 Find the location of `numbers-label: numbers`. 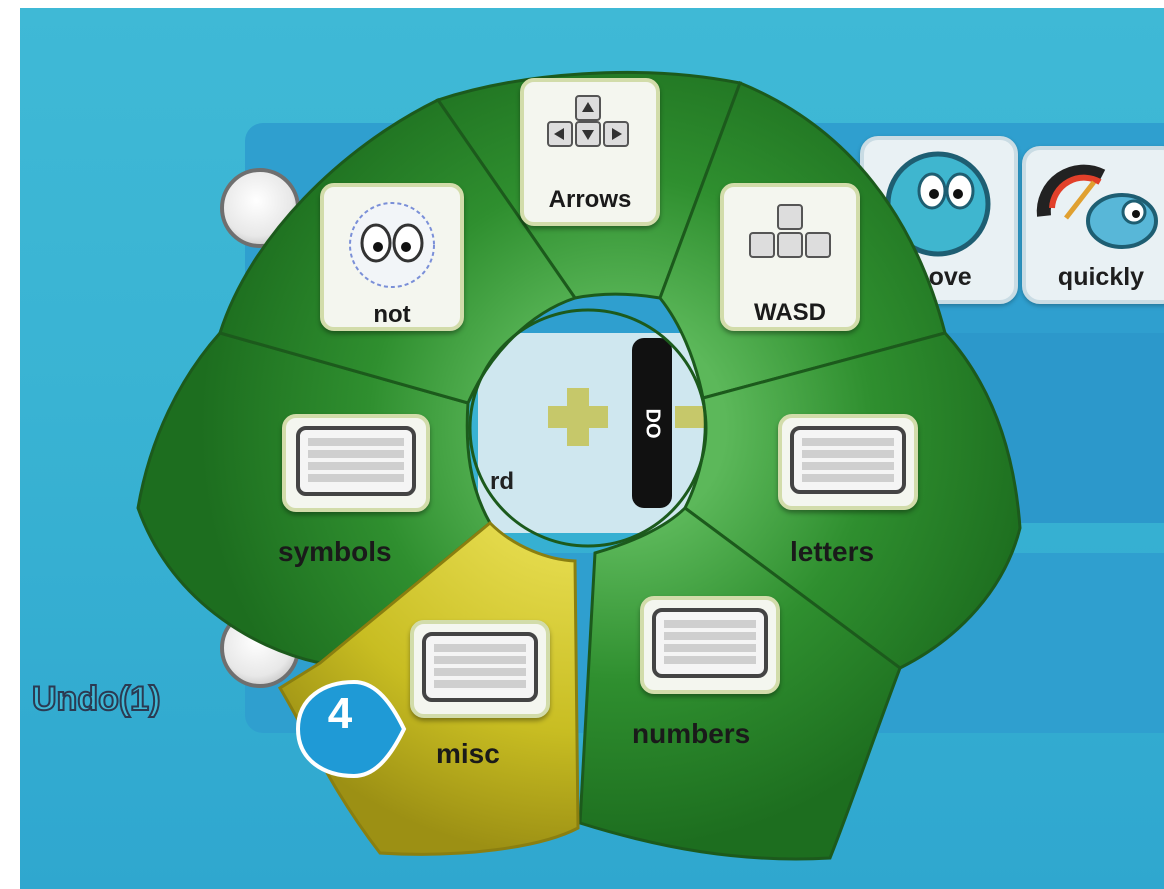

numbers-label: numbers is located at coordinates (691, 733).